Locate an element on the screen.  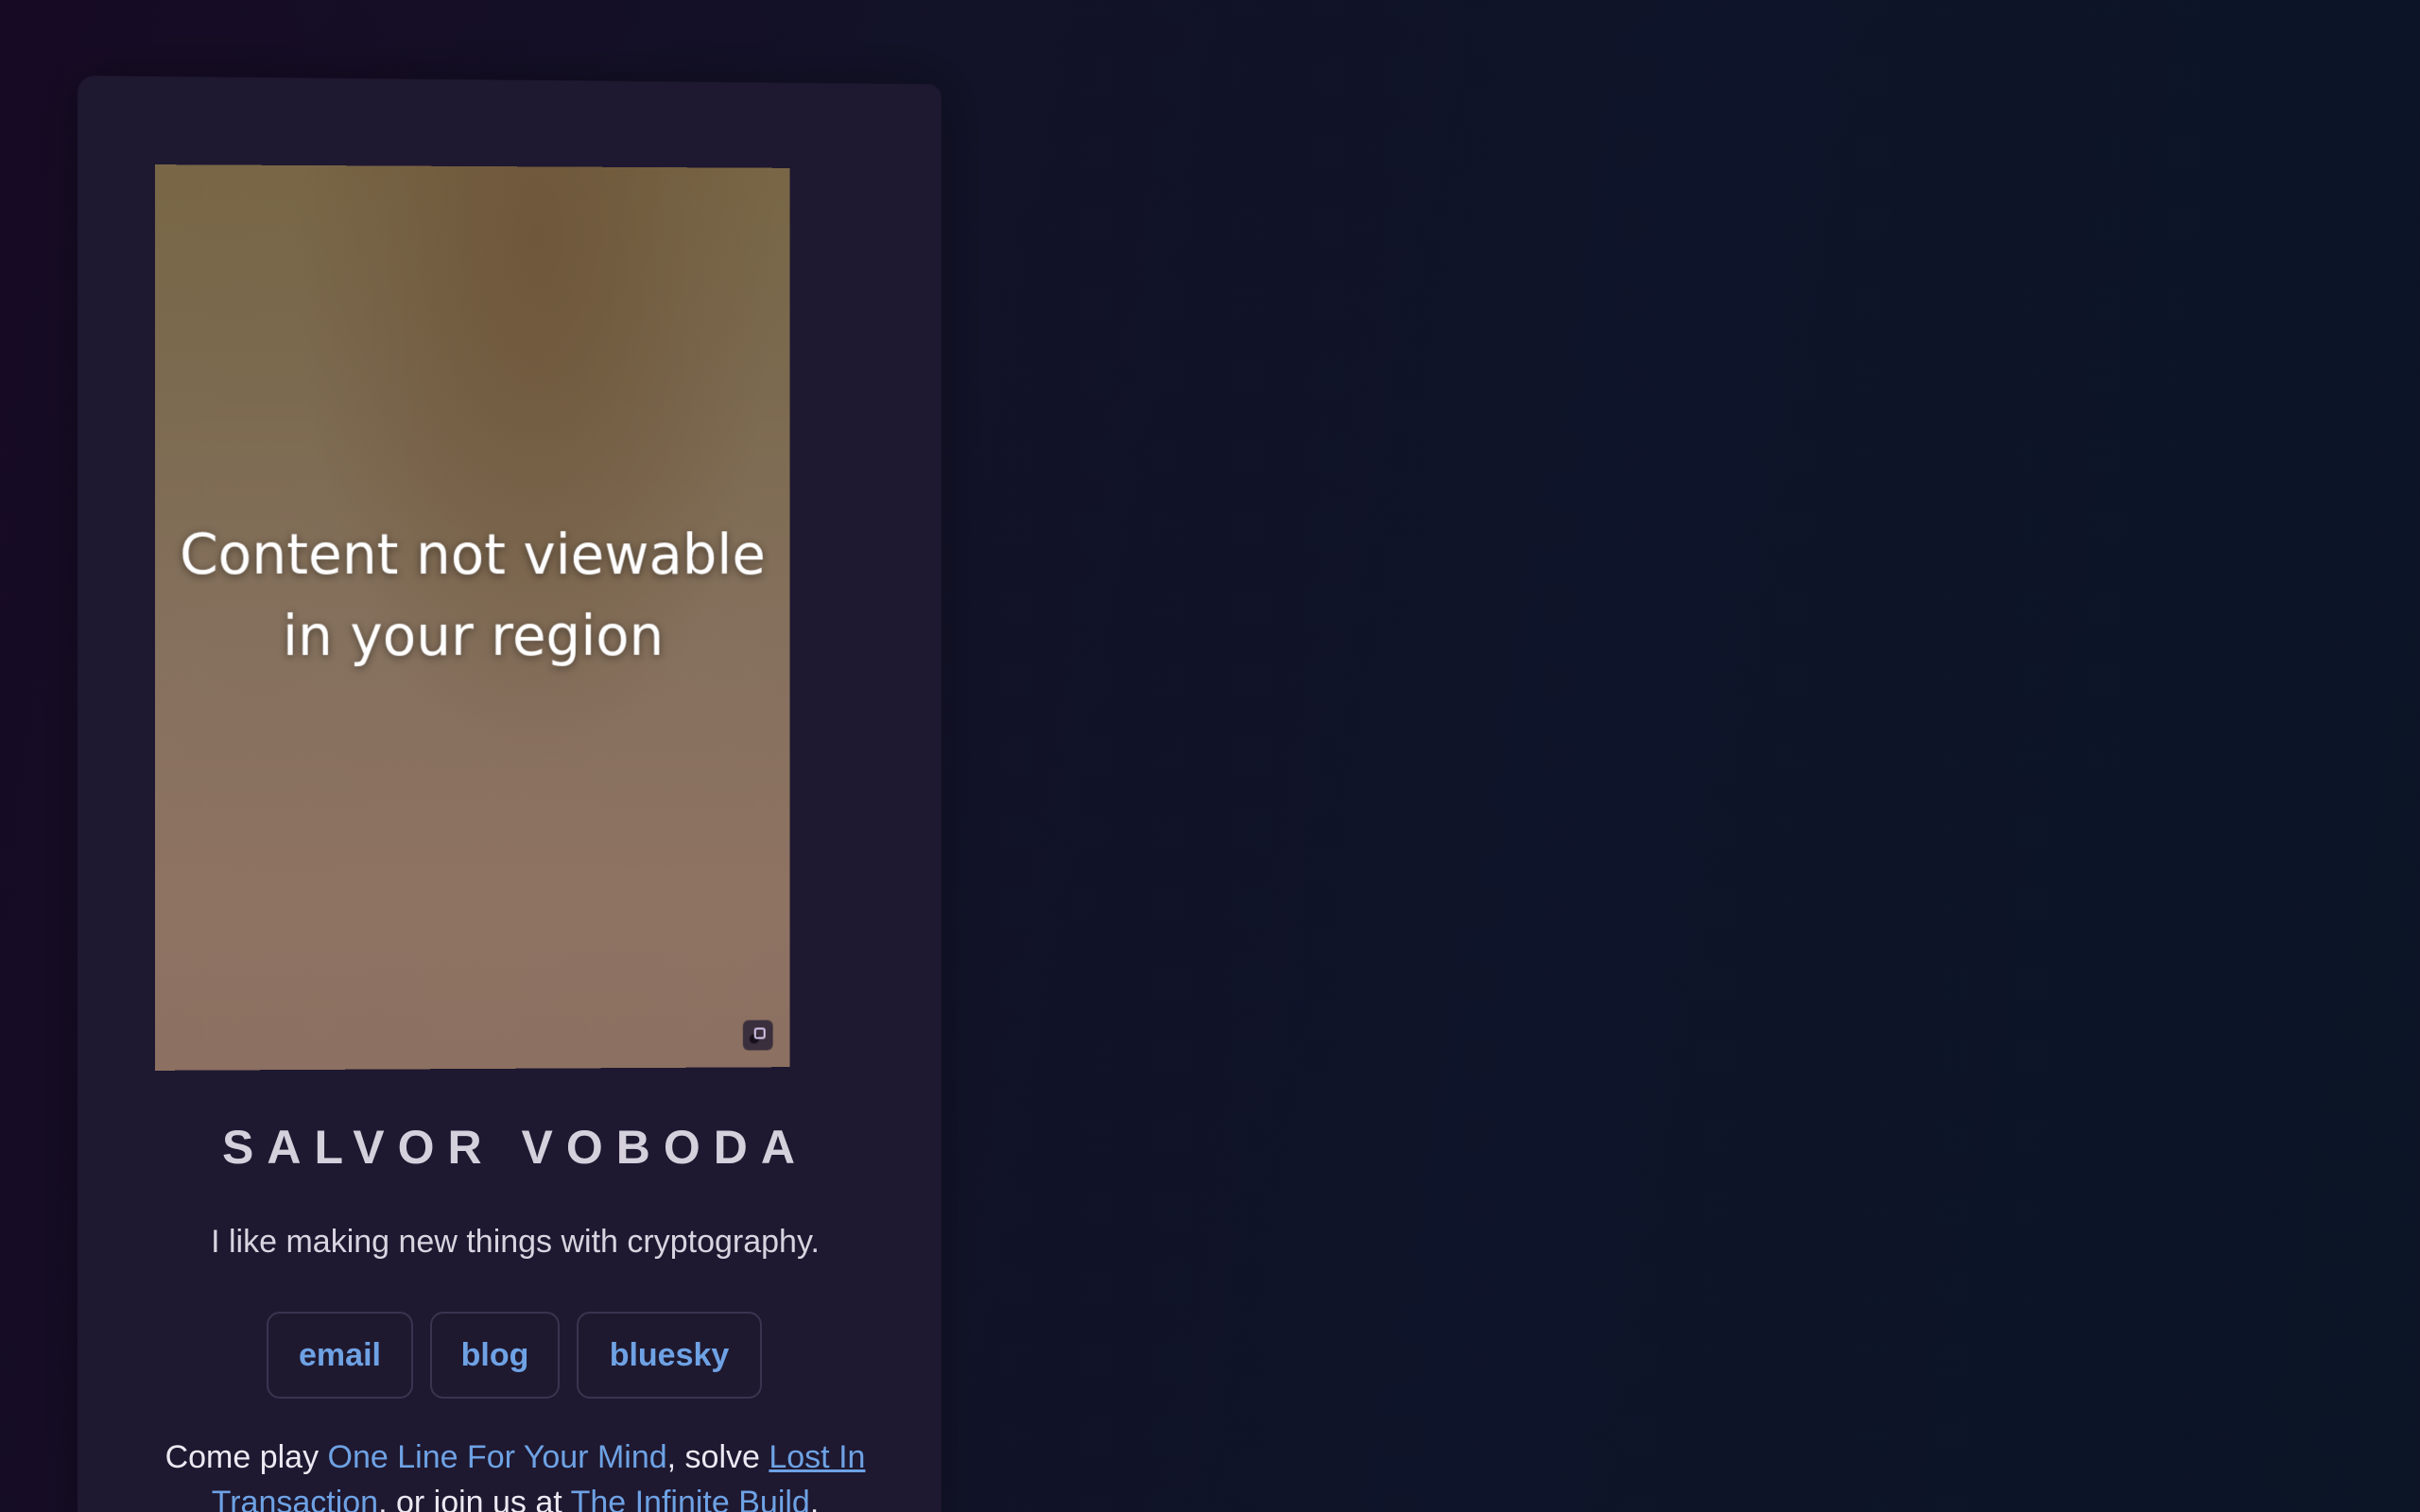
email-button: email is located at coordinates (340, 1355).